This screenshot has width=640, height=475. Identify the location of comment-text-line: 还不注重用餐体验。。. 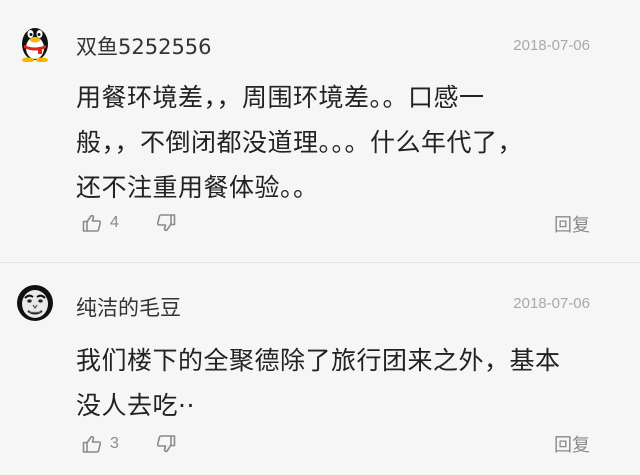
(197, 187).